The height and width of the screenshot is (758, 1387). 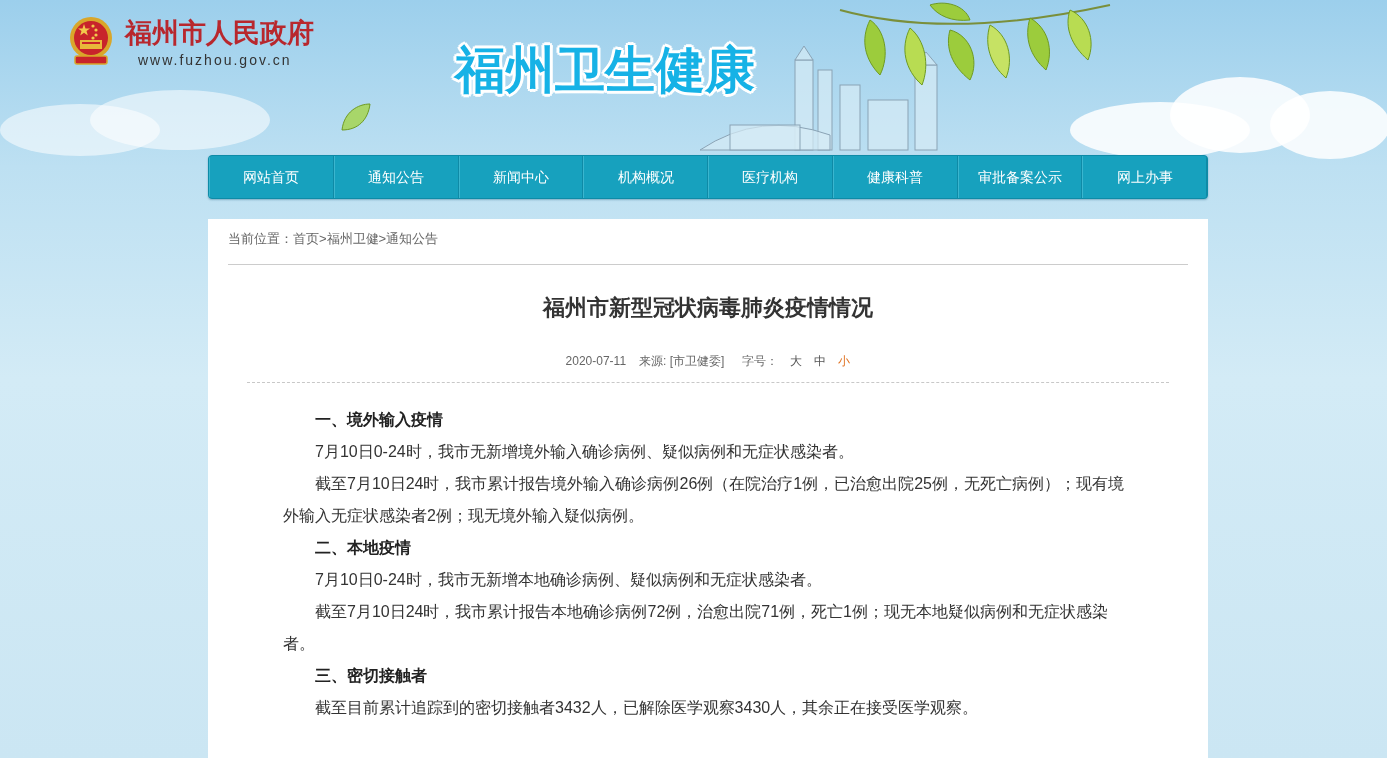 What do you see at coordinates (820, 361) in the screenshot?
I see `font-size-option: 中` at bounding box center [820, 361].